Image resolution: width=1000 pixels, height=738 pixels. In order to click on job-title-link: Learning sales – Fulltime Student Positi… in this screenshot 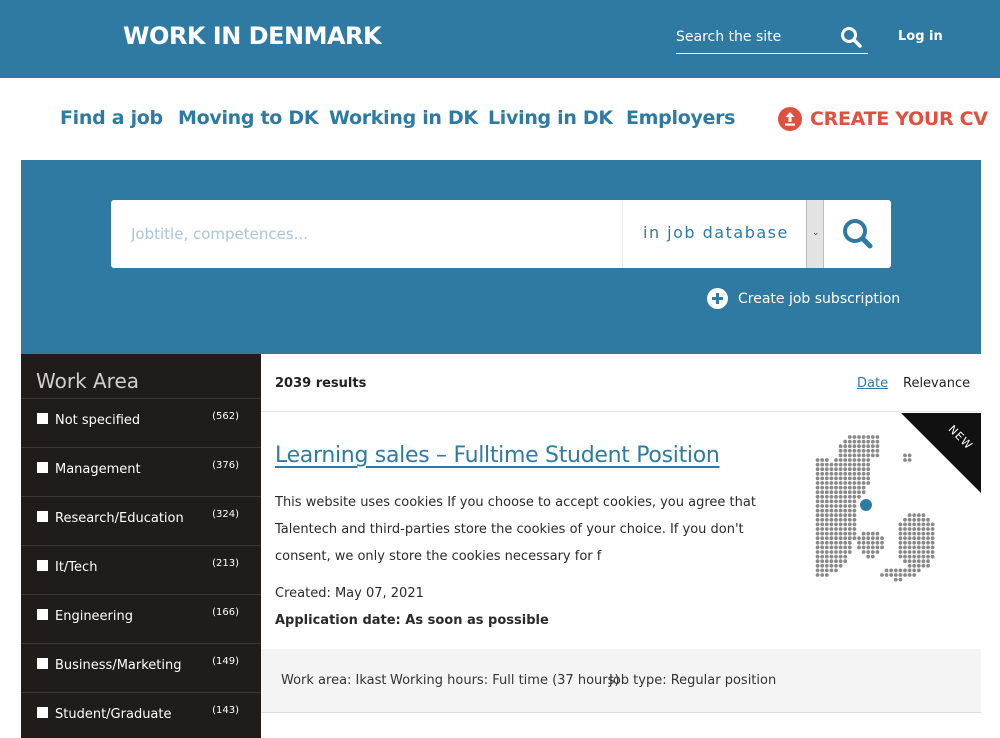, I will do `click(497, 455)`.